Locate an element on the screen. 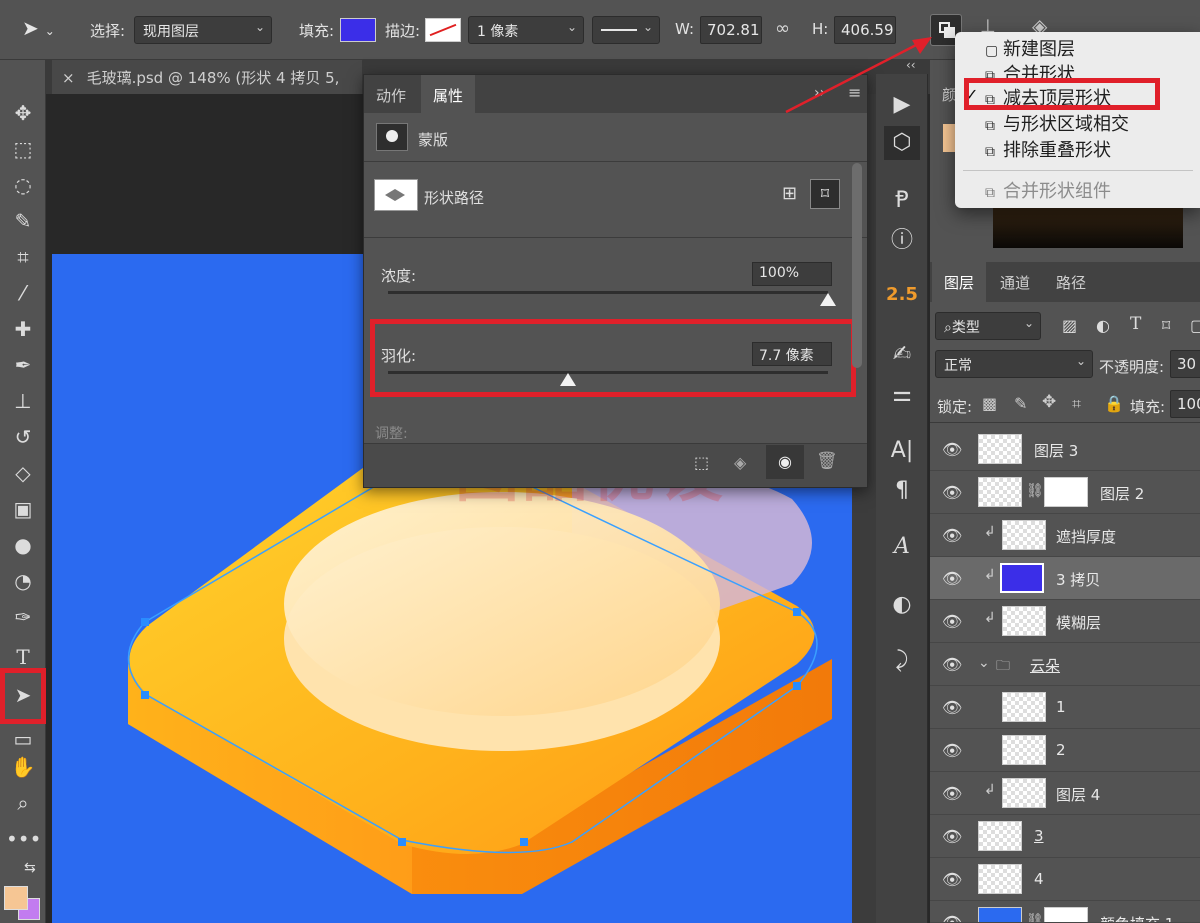 This screenshot has height=923, width=1200. selection-from-mask-icon: ⬚ is located at coordinates (701, 462).